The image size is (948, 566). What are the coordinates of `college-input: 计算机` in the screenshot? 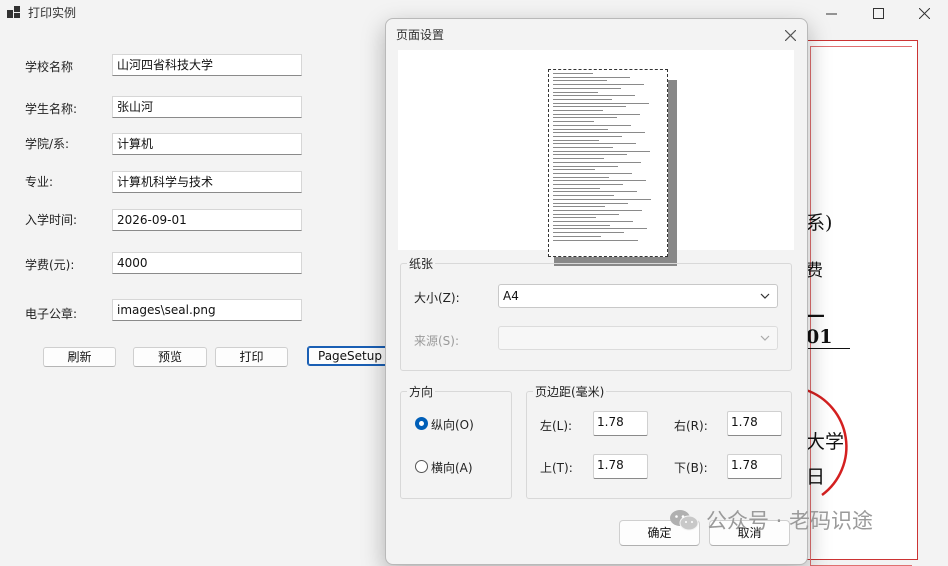 It's located at (207, 144).